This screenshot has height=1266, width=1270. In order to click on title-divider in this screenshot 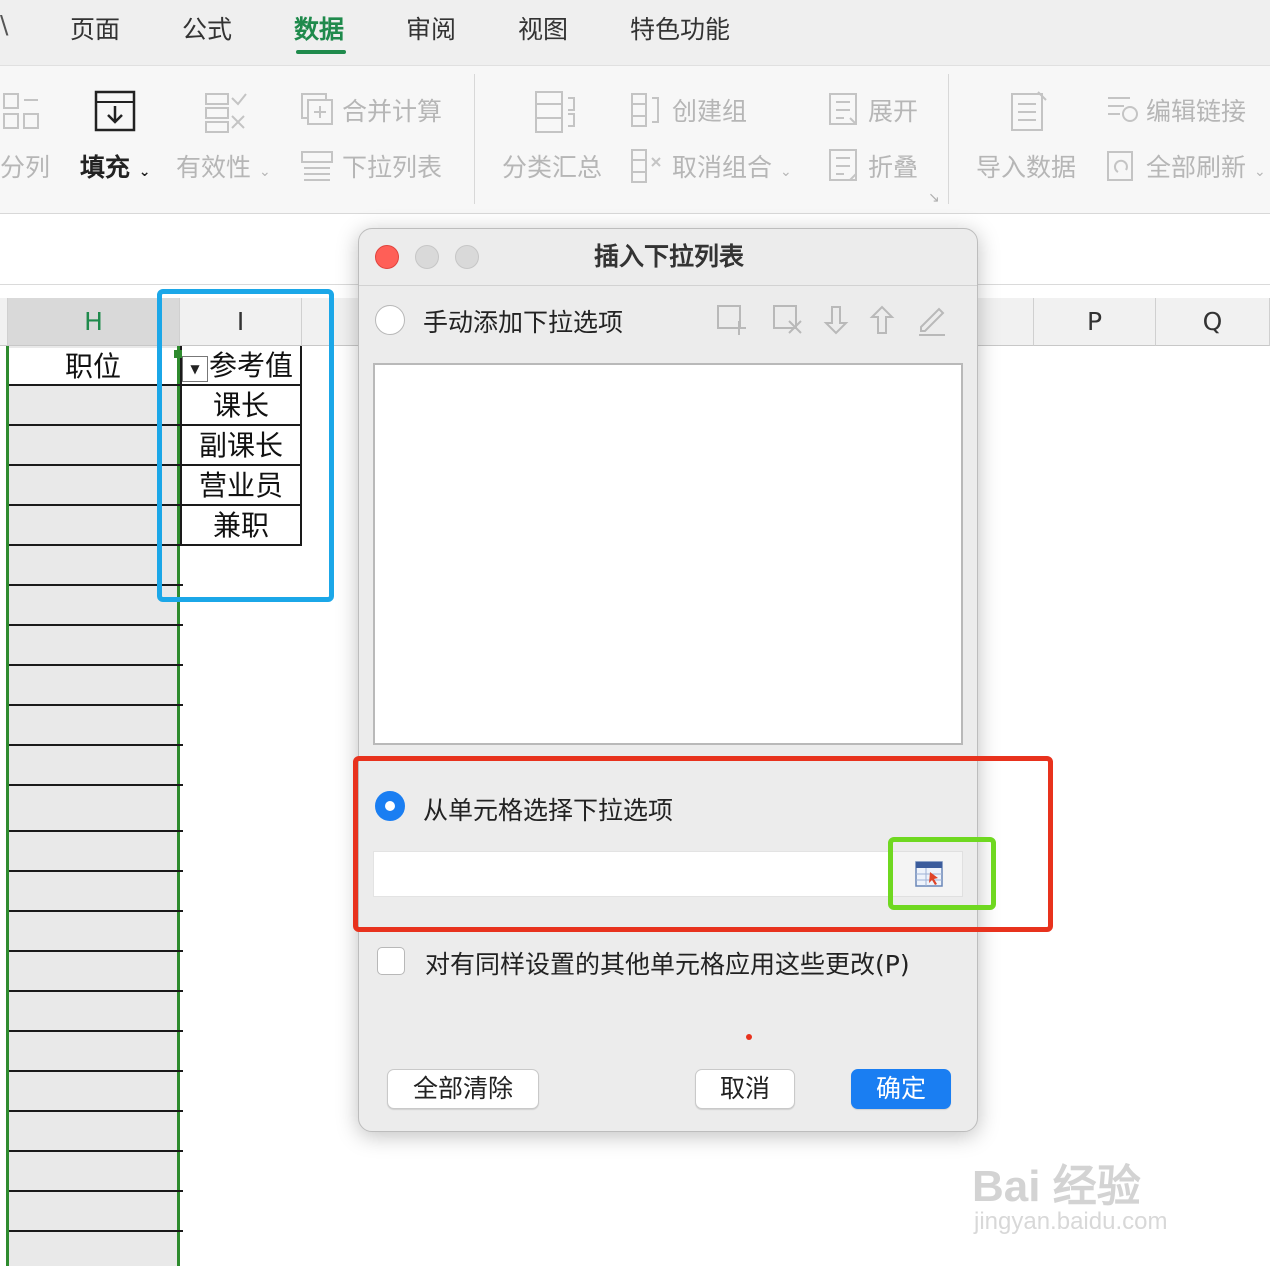, I will do `click(668, 285)`.